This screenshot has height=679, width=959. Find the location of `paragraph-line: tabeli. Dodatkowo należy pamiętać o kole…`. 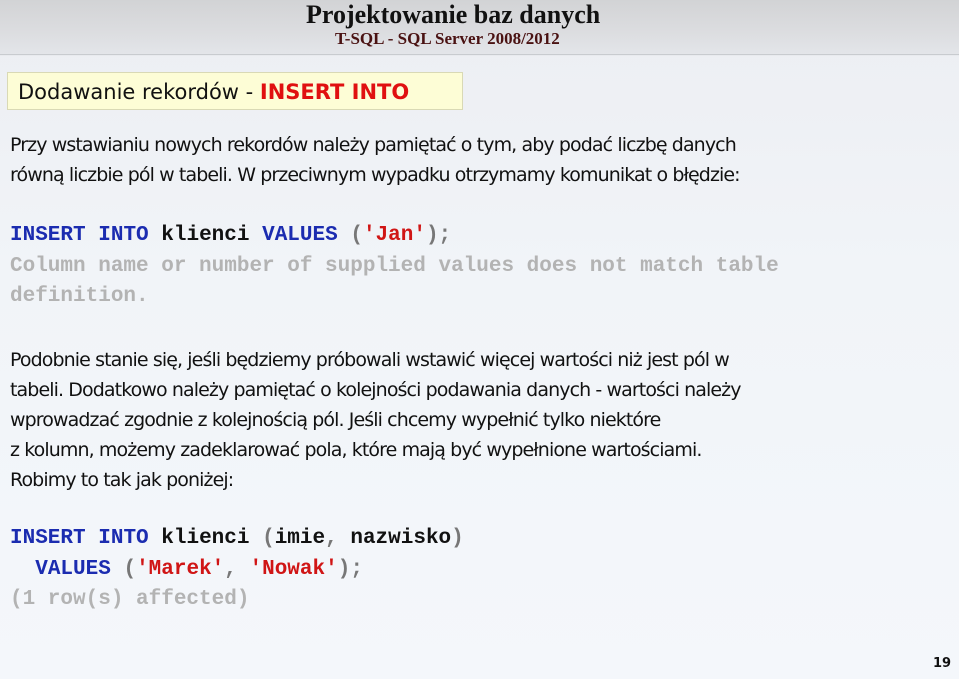

paragraph-line: tabeli. Dodatkowo należy pamiętać o kole… is located at coordinates (375, 390).